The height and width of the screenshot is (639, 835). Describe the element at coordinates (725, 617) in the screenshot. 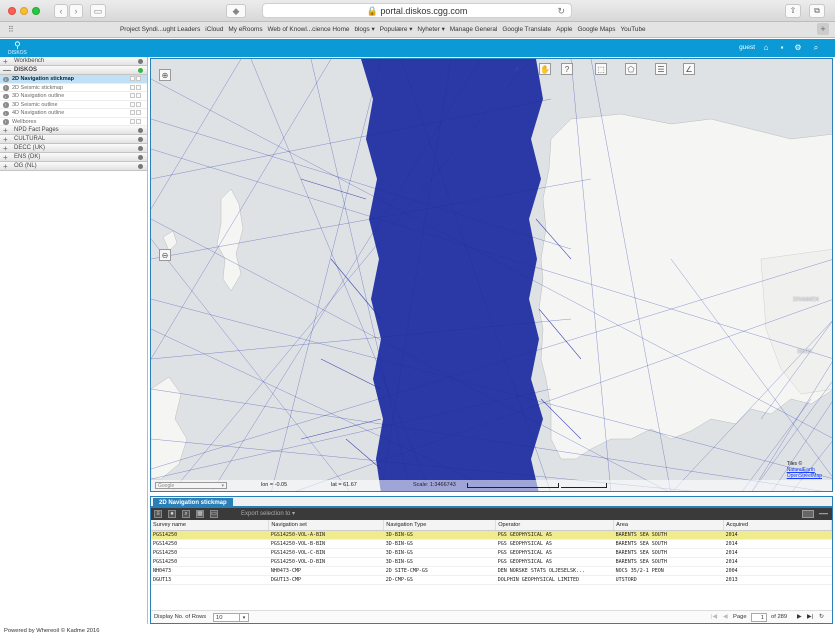

I see `previous-page-icon: ◀` at that location.